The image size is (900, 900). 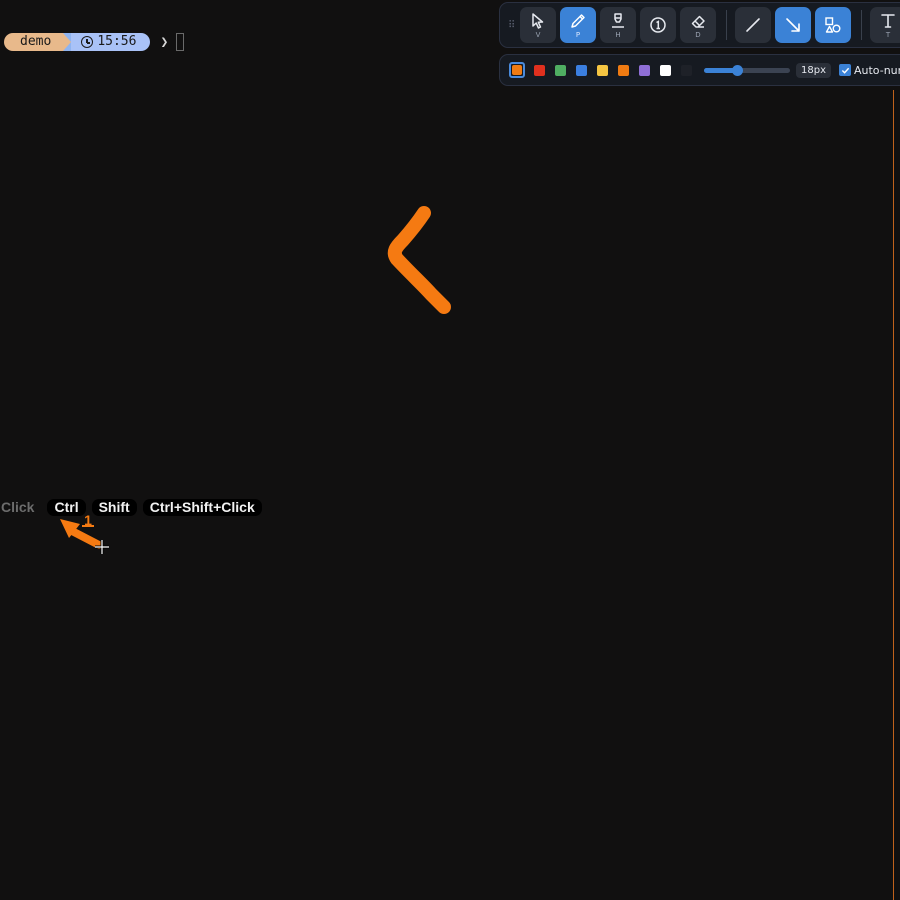 What do you see at coordinates (202, 507) in the screenshot?
I see `click-badge-ctrl-shift-click: Ctrl+Shift+Click` at bounding box center [202, 507].